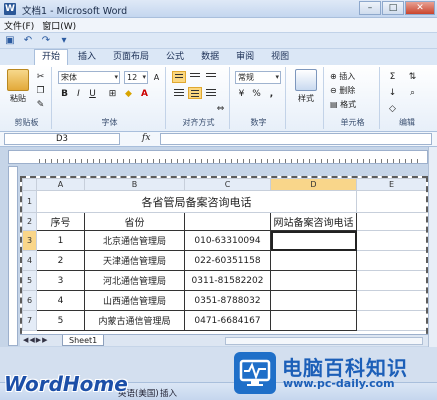  I want to click on tab-page-layout: 页面布局, so click(131, 57).